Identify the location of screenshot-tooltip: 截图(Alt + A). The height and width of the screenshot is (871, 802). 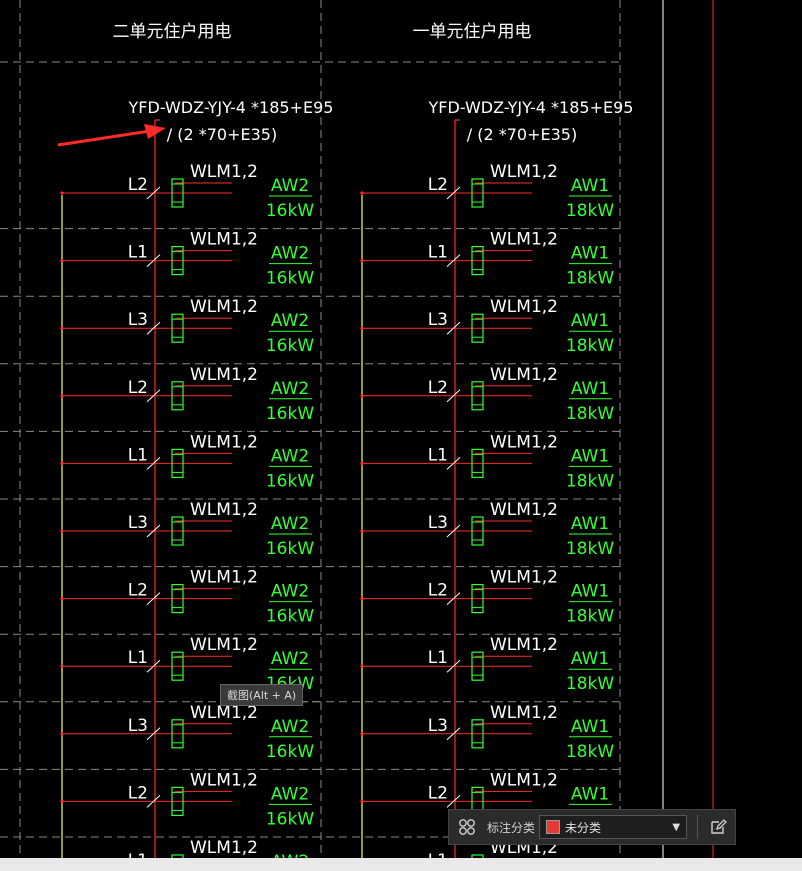
(262, 695).